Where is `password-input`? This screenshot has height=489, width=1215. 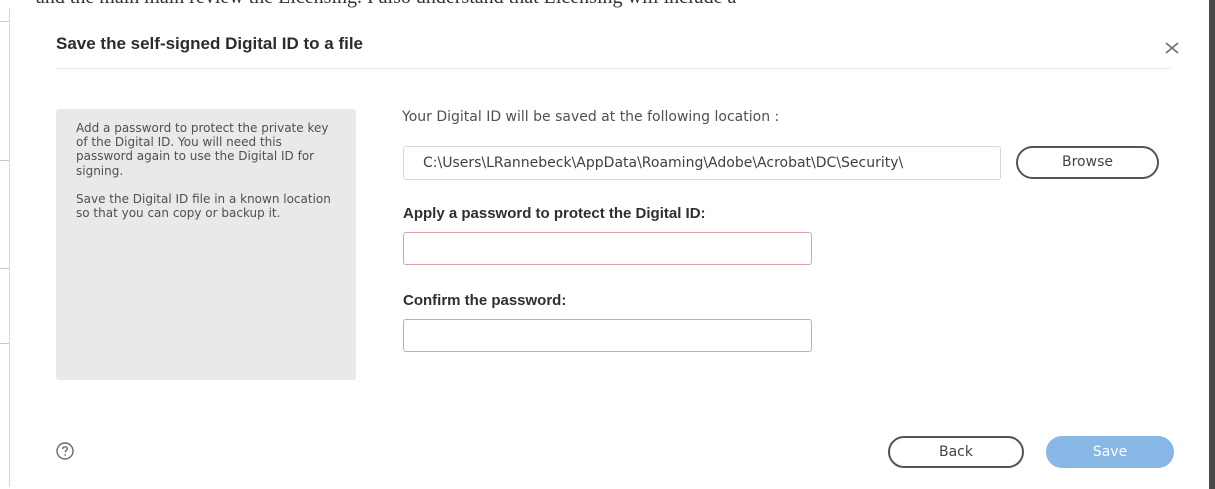
password-input is located at coordinates (607, 248).